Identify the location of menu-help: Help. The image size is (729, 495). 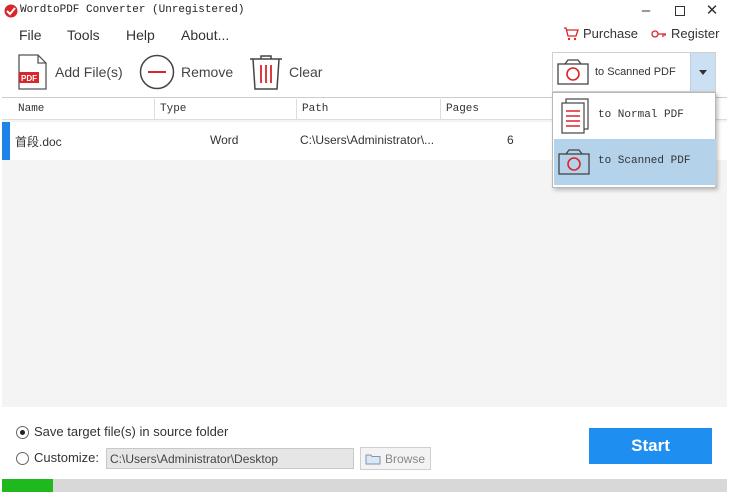
(140, 35).